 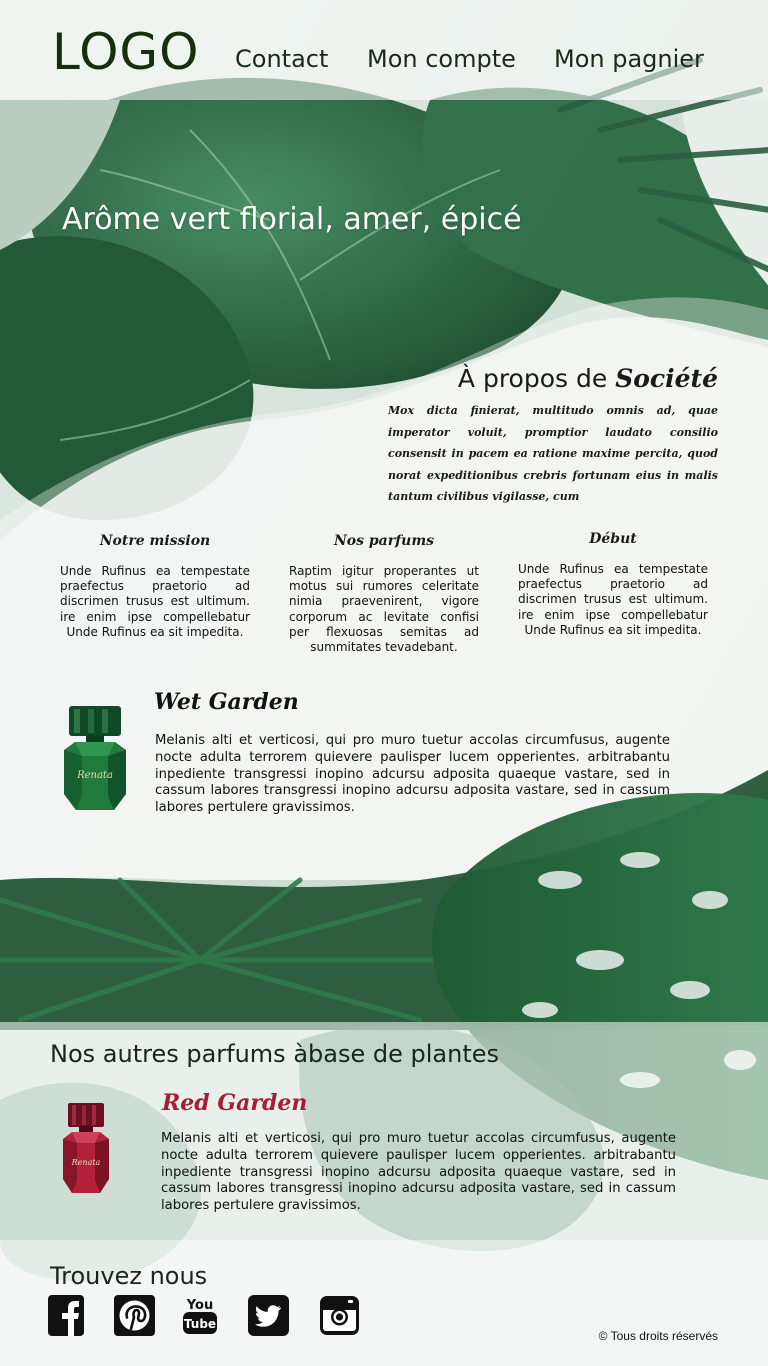 I want to click on red-garden-name: Red Garden, so click(x=234, y=1103).